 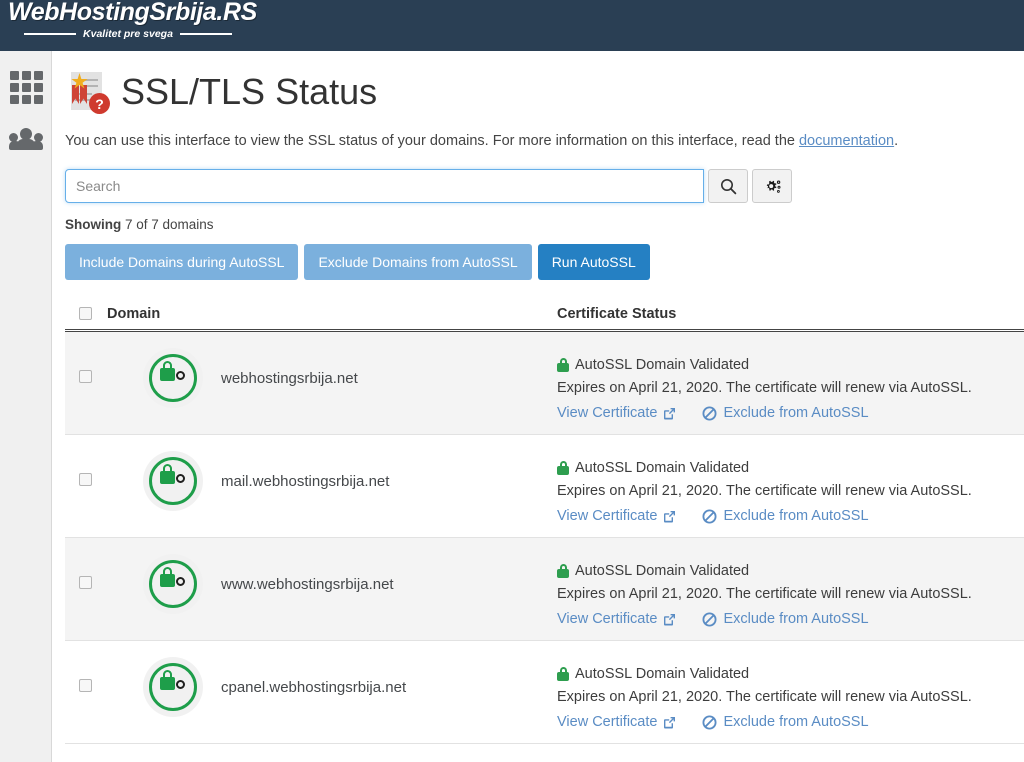 I want to click on question-badge: ?, so click(x=99, y=103).